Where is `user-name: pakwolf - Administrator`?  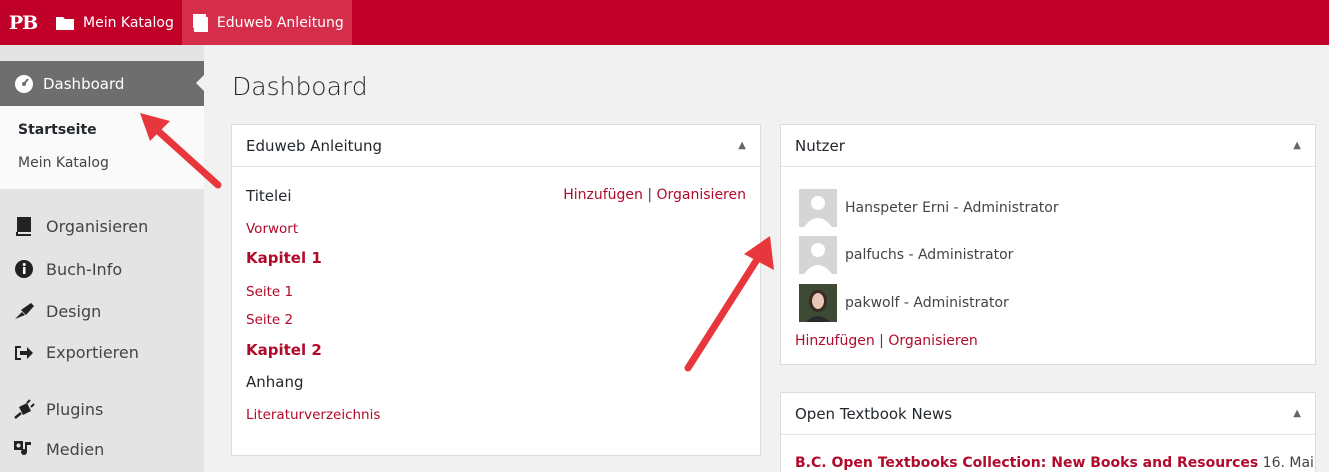
user-name: pakwolf - Administrator is located at coordinates (927, 303).